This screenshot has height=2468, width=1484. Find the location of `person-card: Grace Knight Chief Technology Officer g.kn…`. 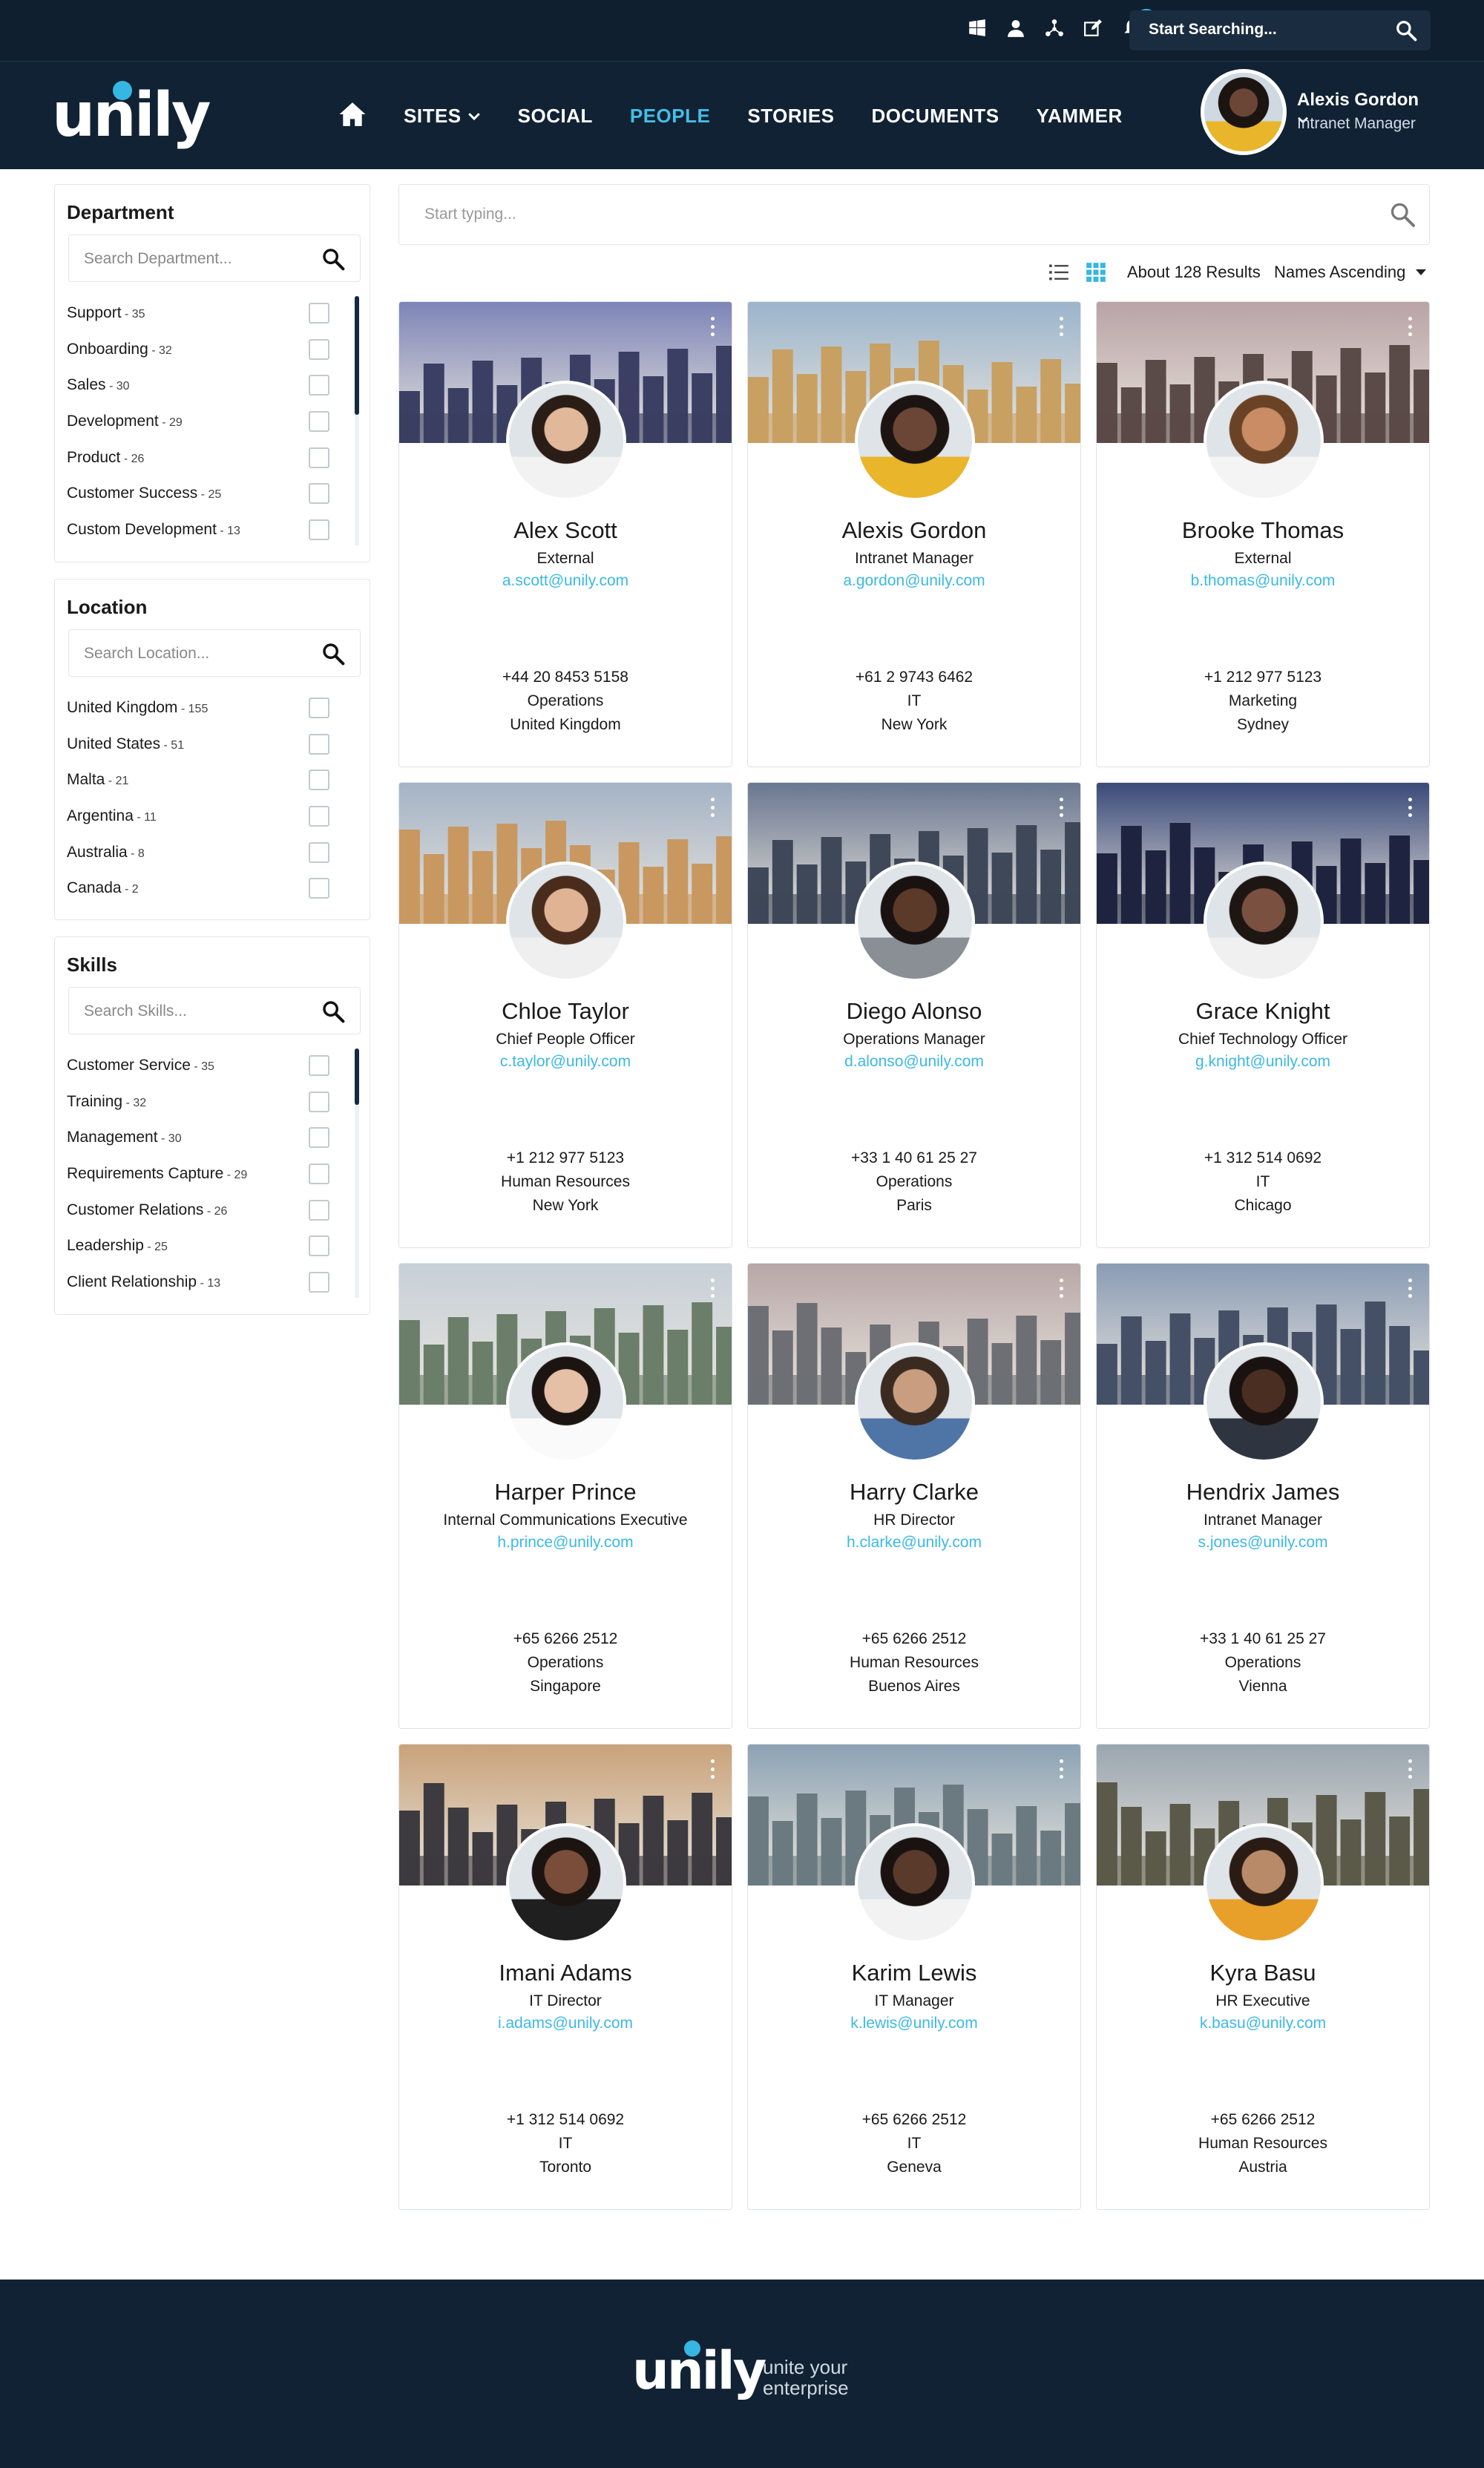

person-card: Grace Knight Chief Technology Officer g.kn… is located at coordinates (1263, 1015).